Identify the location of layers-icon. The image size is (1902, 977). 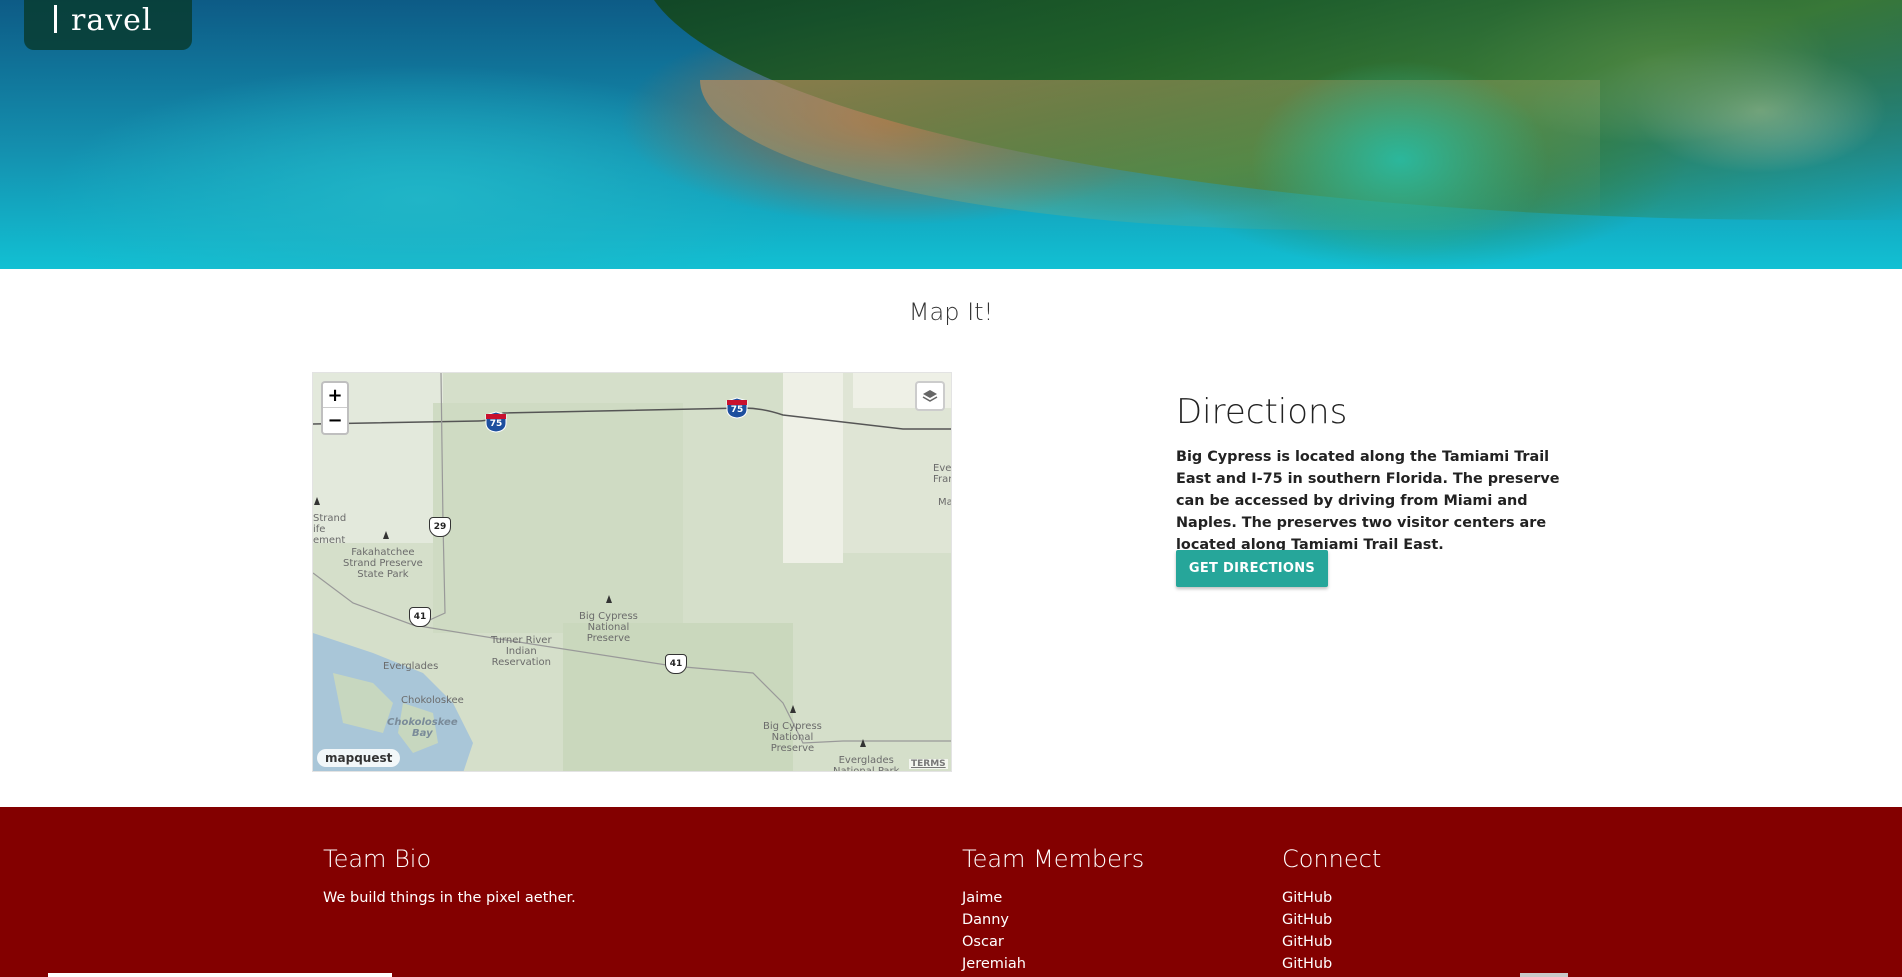
(930, 396).